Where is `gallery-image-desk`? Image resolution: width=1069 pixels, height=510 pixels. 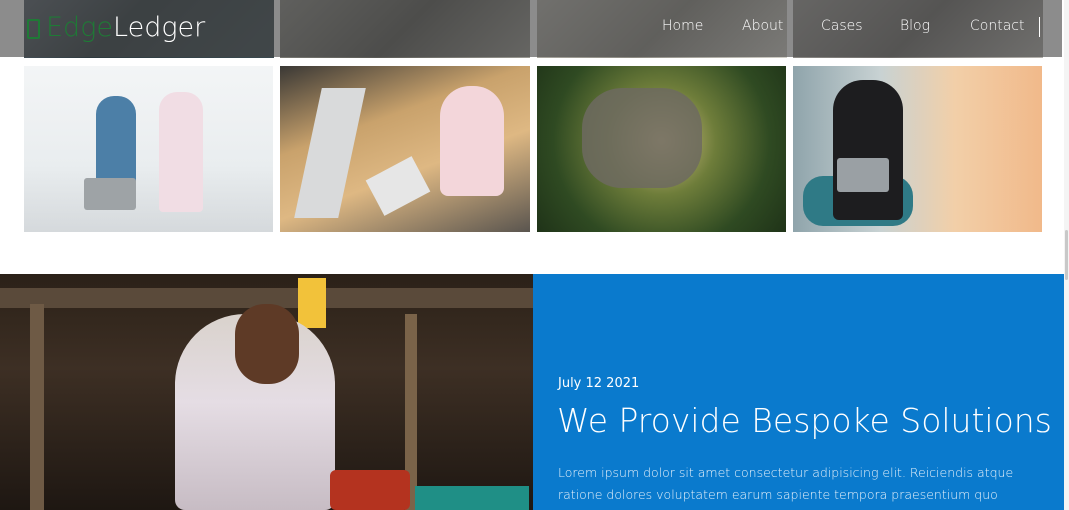
gallery-image-desk is located at coordinates (405, 149).